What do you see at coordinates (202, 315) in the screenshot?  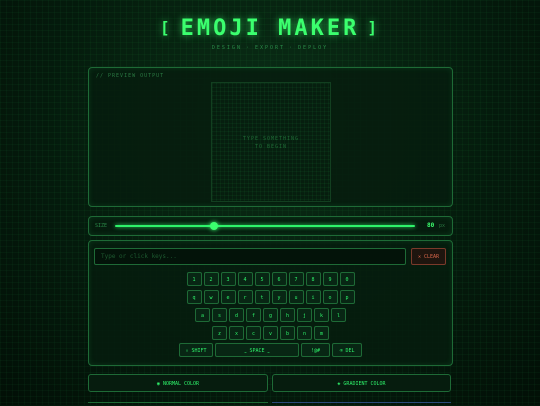 I see `key-a: a` at bounding box center [202, 315].